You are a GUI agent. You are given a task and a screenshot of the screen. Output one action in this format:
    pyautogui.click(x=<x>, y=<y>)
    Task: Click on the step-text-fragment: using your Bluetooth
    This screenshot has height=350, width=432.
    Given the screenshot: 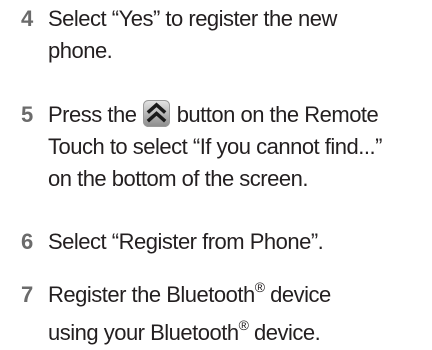 What is the action you would take?
    pyautogui.click(x=143, y=332)
    